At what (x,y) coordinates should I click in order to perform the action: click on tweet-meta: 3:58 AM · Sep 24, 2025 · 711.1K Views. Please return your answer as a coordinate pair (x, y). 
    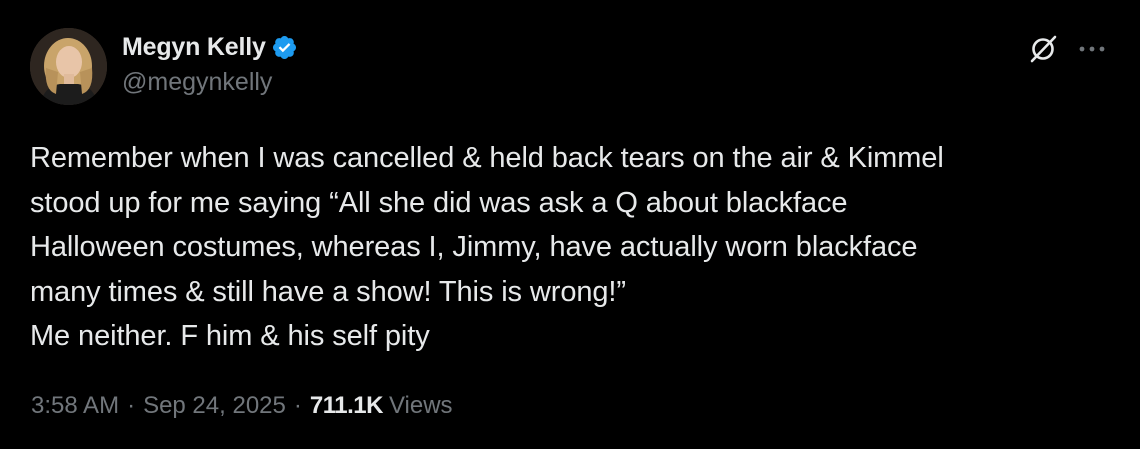
    Looking at the image, I should click on (242, 406).